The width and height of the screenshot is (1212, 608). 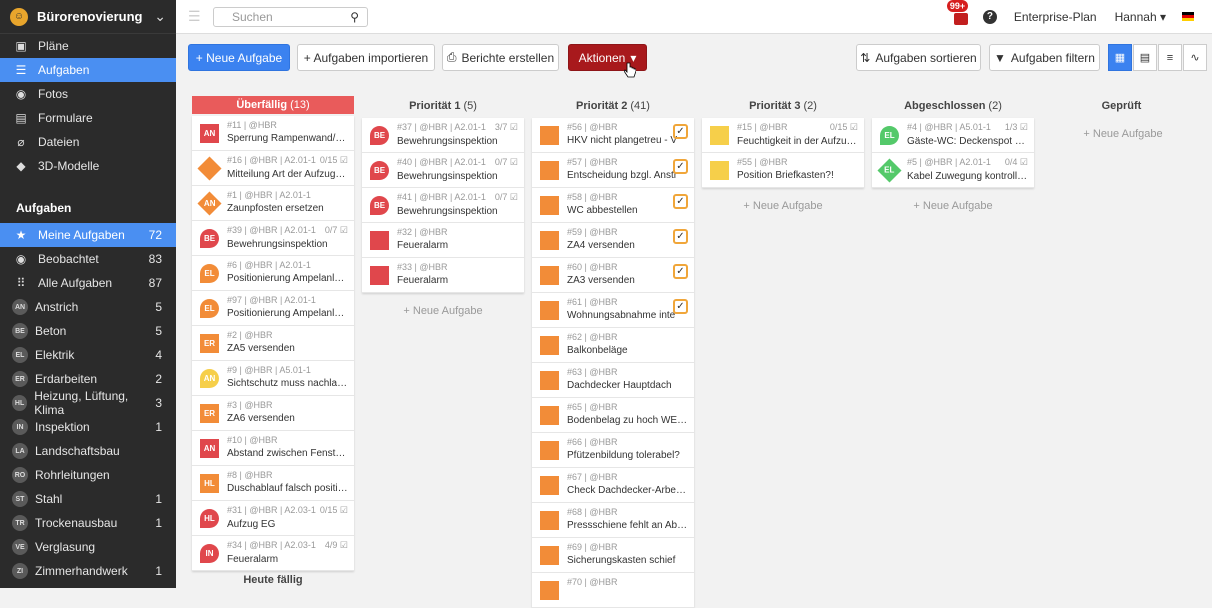 What do you see at coordinates (443, 275) in the screenshot?
I see `task-card: #33 | @HBR Feueralarm` at bounding box center [443, 275].